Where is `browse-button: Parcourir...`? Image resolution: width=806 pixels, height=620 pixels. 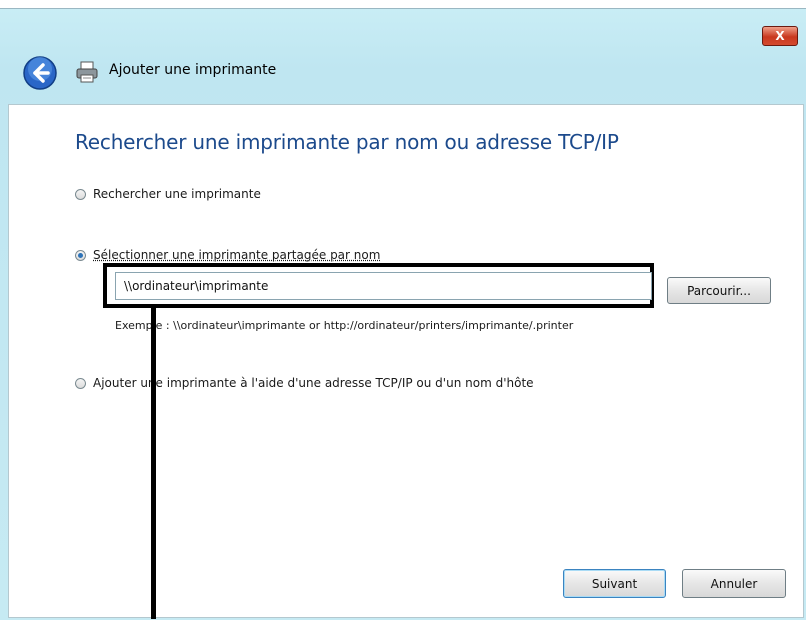 browse-button: Parcourir... is located at coordinates (719, 290).